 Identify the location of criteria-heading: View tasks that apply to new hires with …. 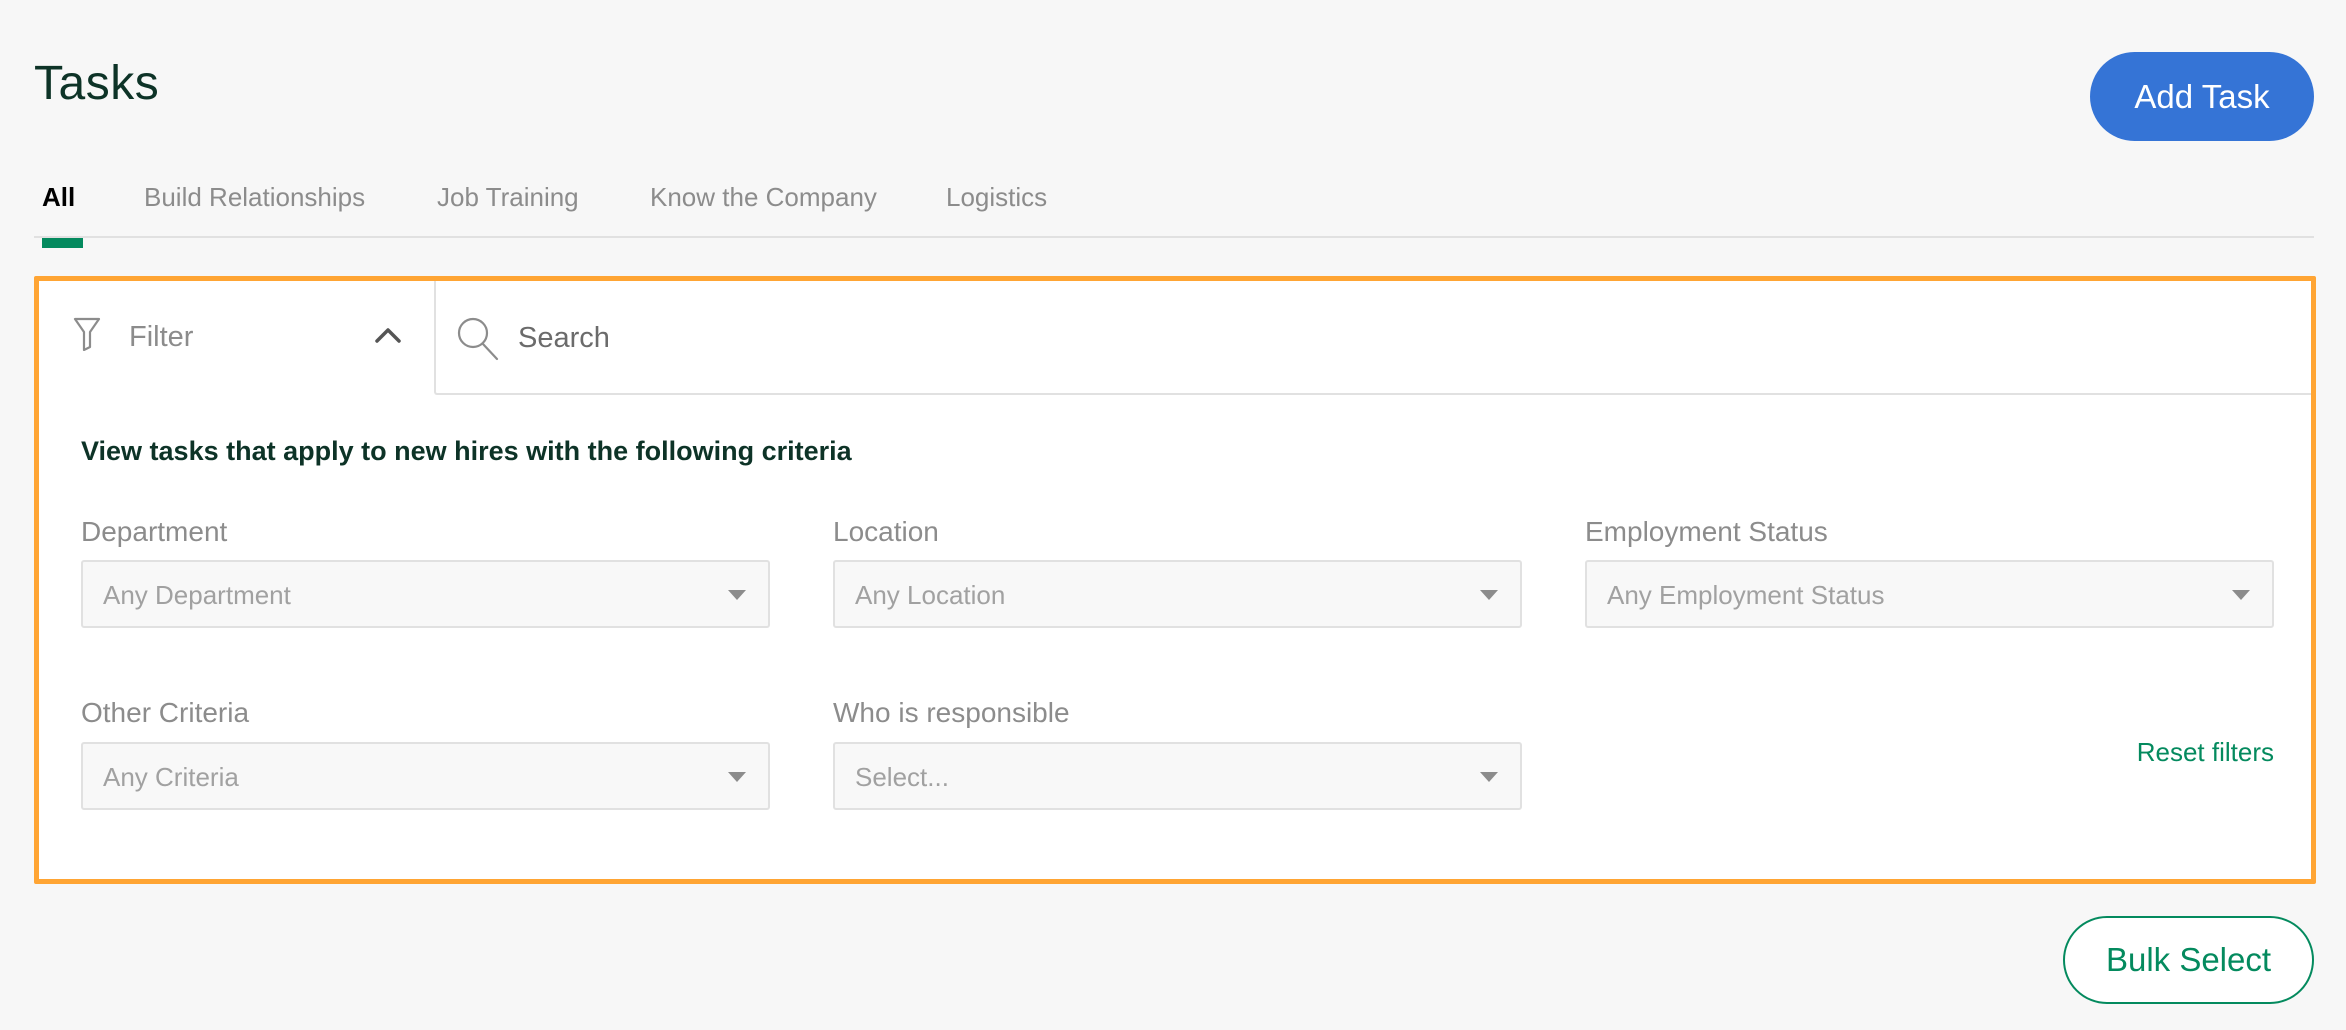
(466, 451).